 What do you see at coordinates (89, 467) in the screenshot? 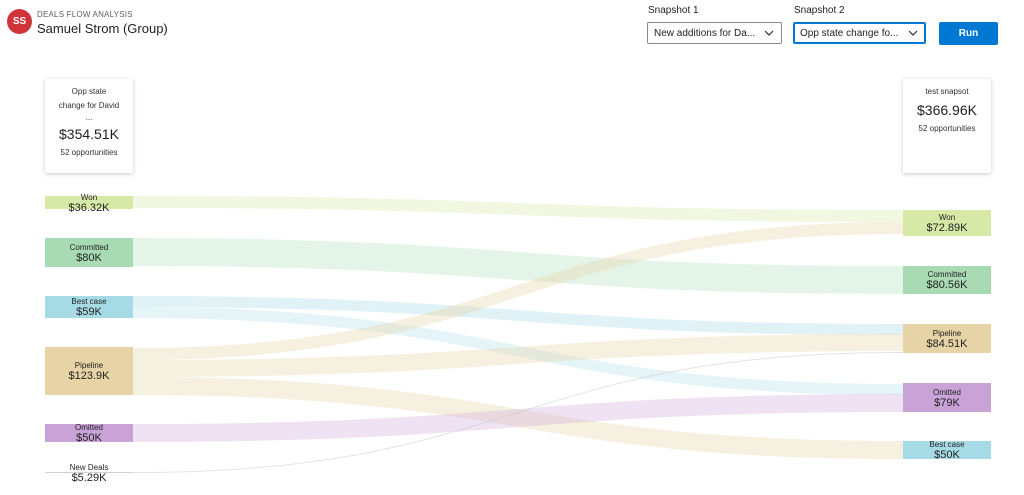
I see `node-name: New Deals` at bounding box center [89, 467].